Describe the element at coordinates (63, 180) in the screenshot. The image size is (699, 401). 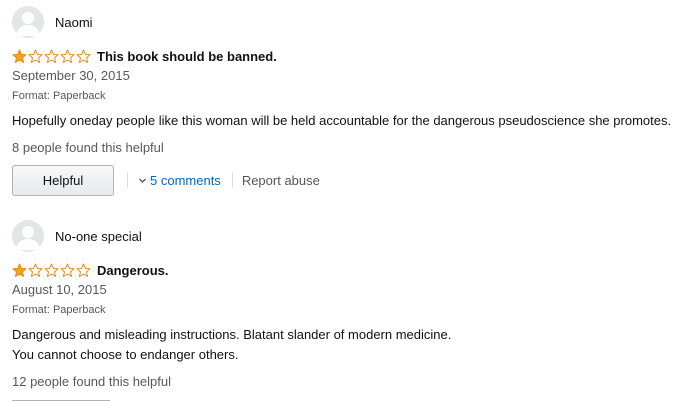
I see `helpful-button: Helpful` at that location.